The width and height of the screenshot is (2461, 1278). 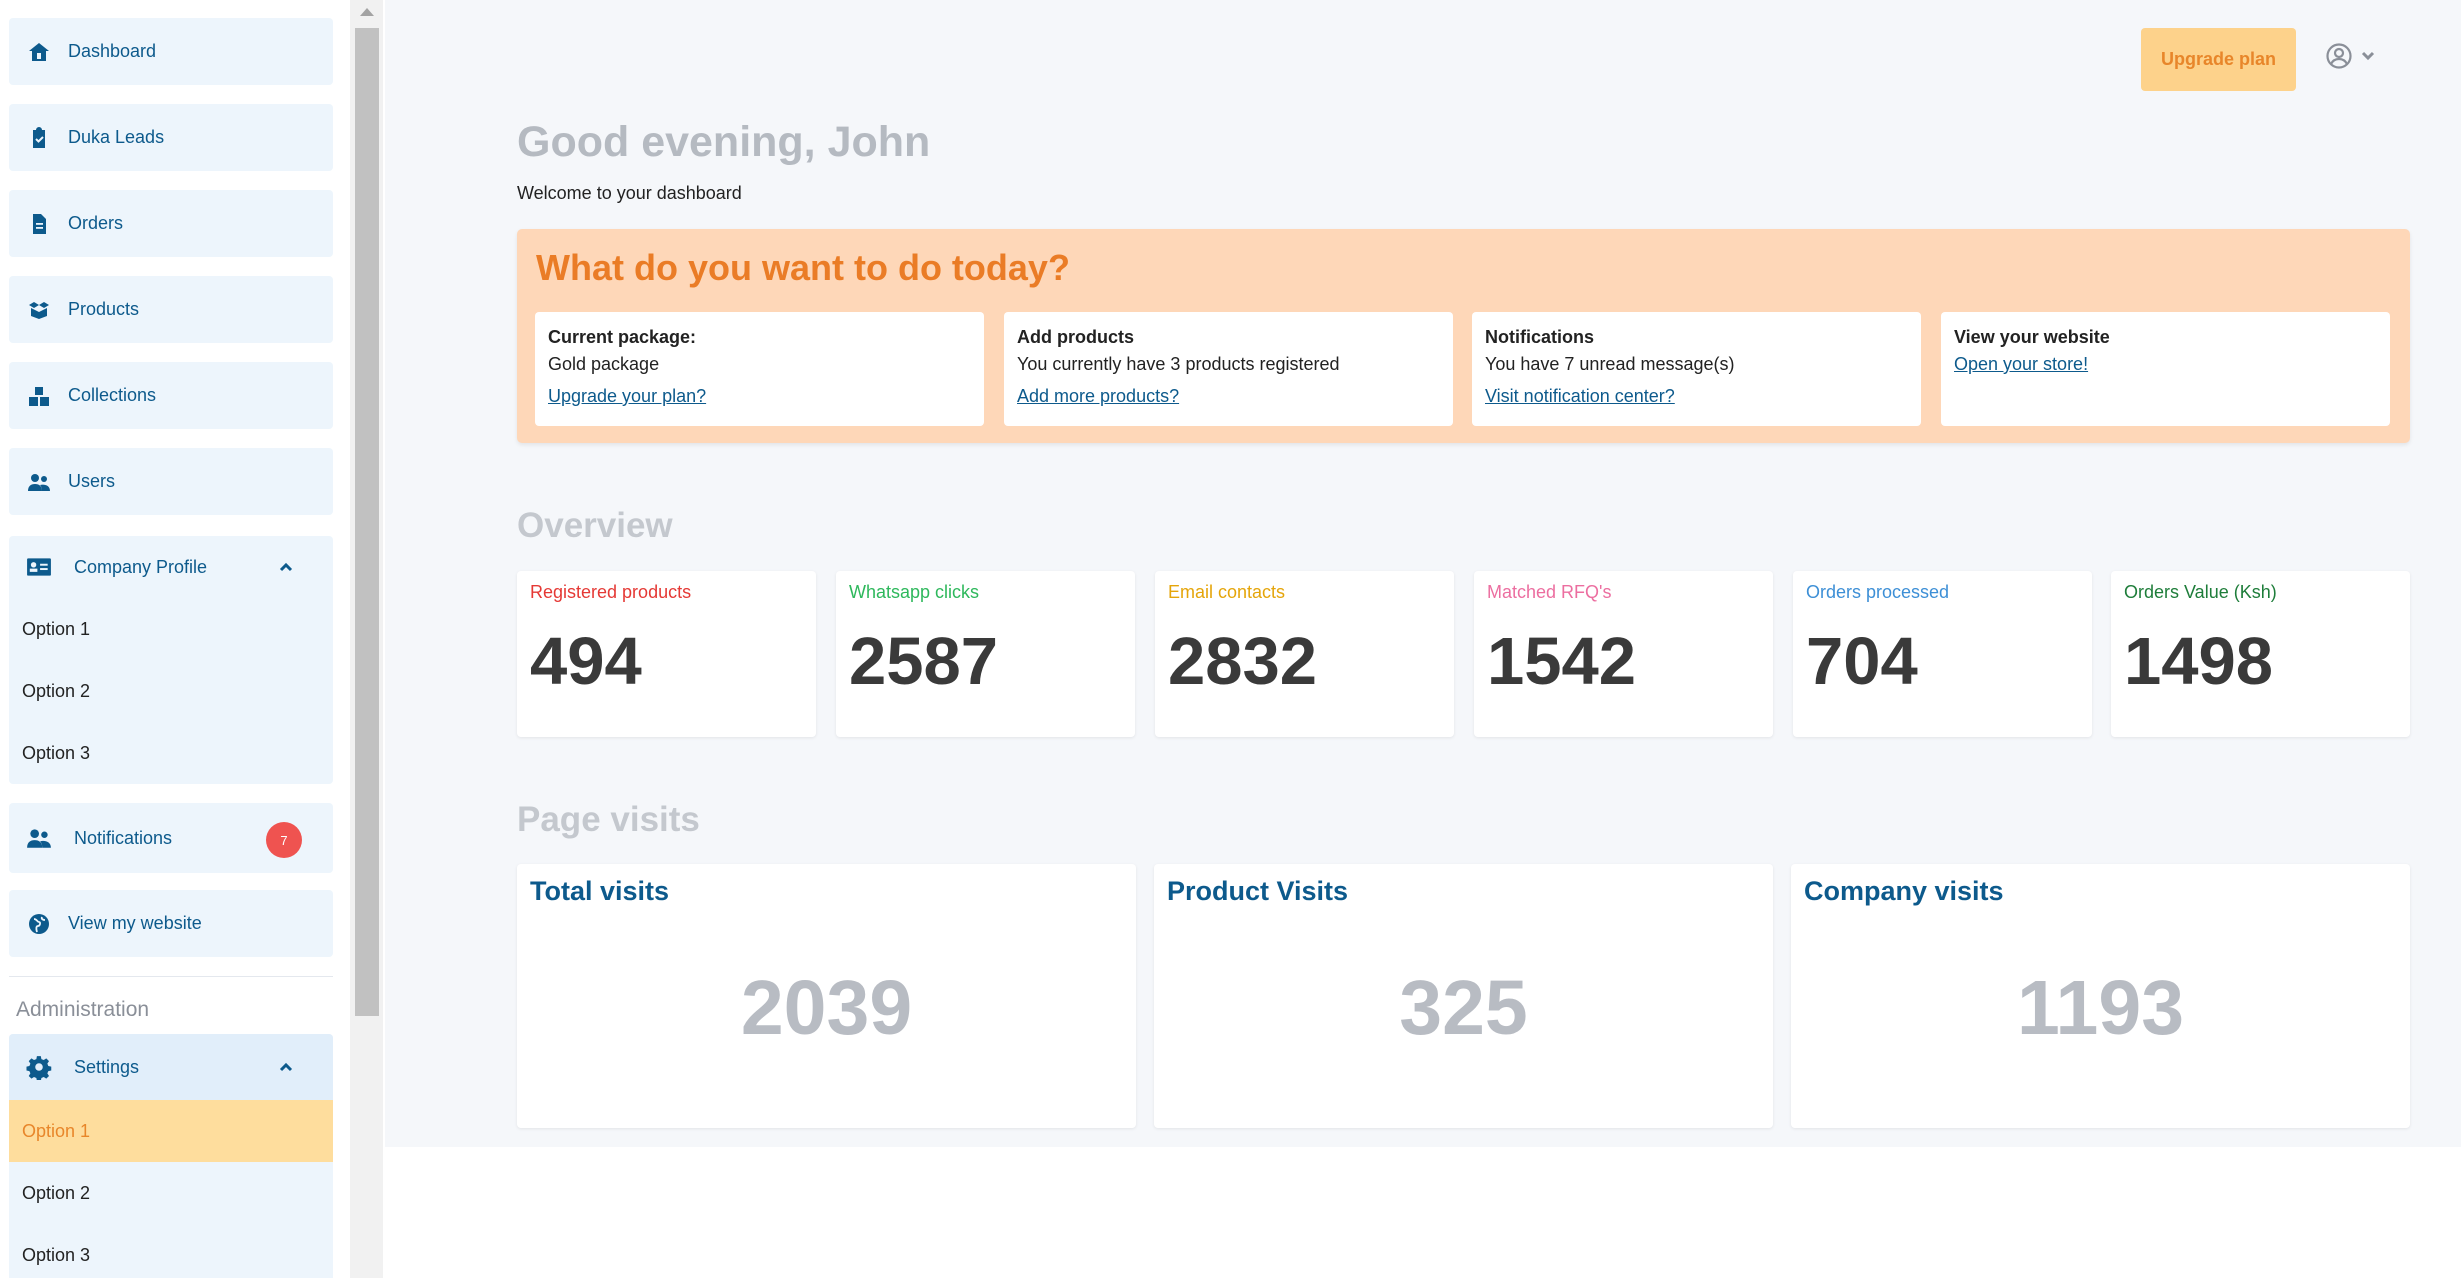 I want to click on sidebar-item-label: View my website, so click(x=135, y=923).